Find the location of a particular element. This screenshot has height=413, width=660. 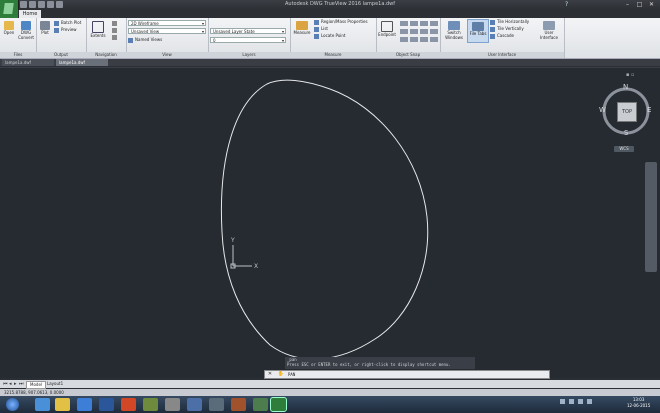

save-icon is located at coordinates (32, 4).